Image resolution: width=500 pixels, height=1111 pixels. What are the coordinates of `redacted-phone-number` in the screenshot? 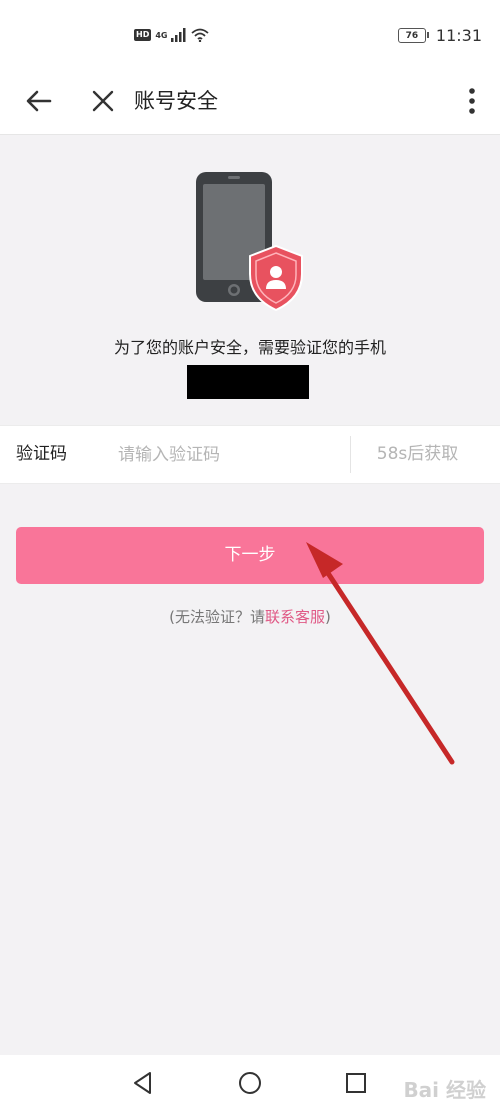 It's located at (248, 382).